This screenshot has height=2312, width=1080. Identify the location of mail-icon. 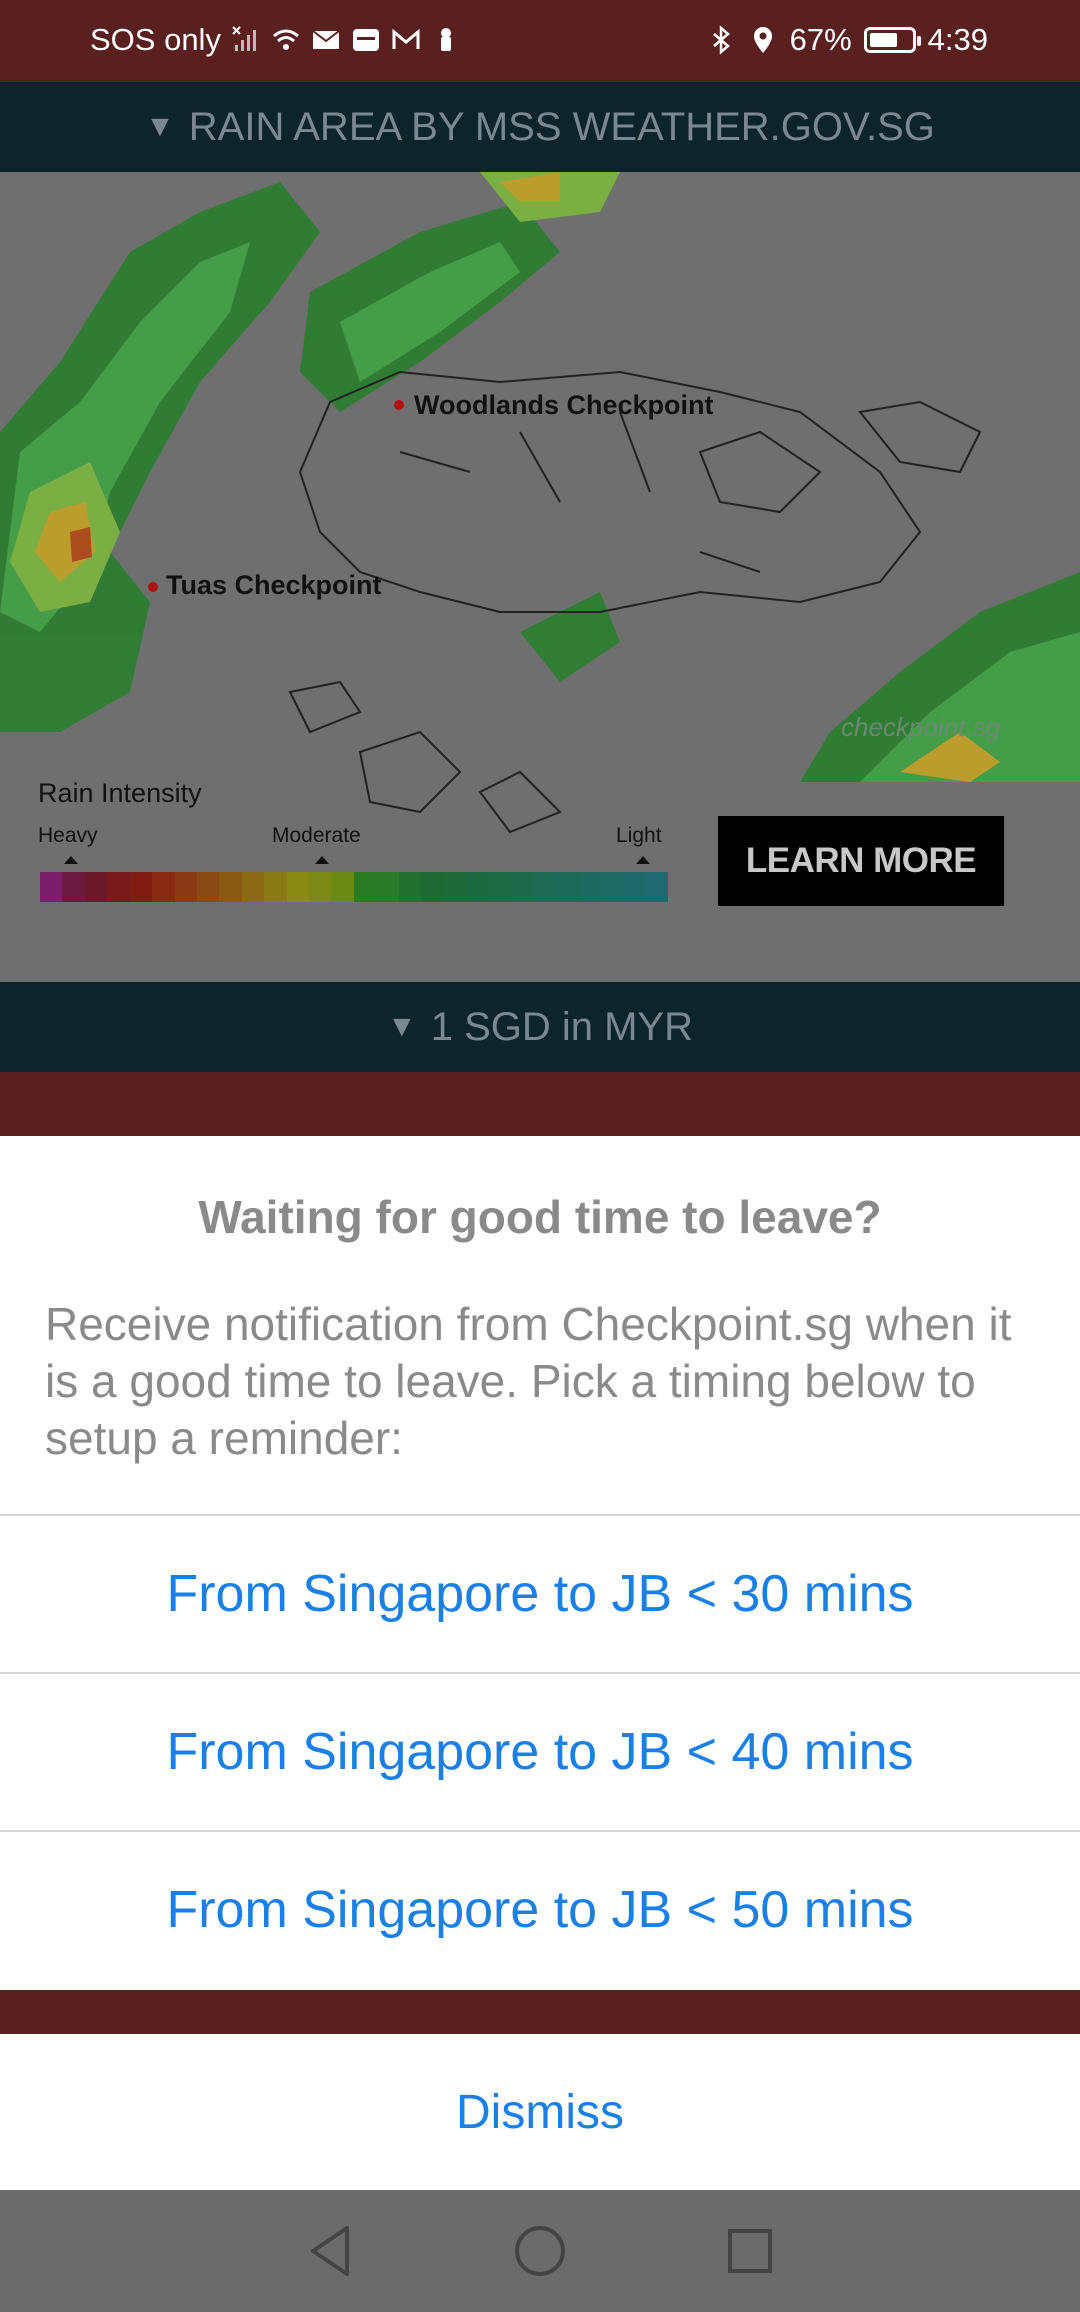
(326, 39).